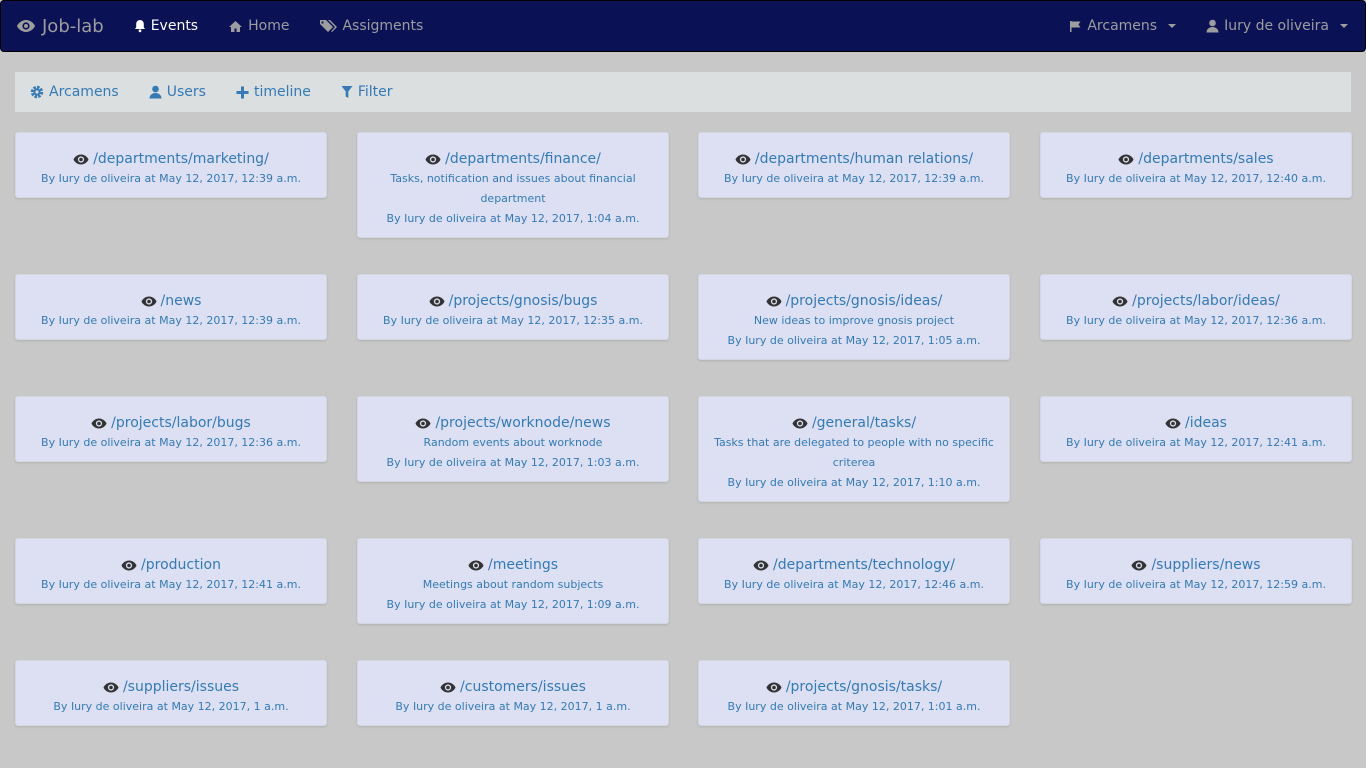 The height and width of the screenshot is (768, 1366). What do you see at coordinates (1196, 301) in the screenshot?
I see `card-title-link: /projects/labor/ideas/` at bounding box center [1196, 301].